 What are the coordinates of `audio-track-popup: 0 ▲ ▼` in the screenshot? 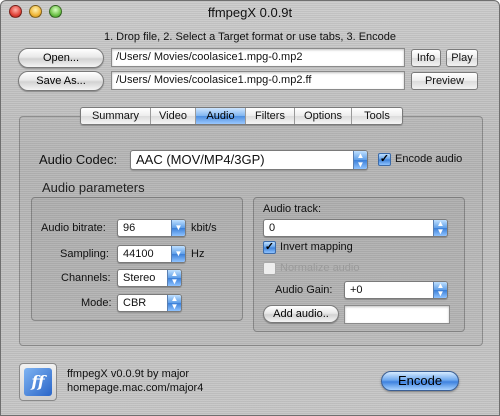 It's located at (355, 228).